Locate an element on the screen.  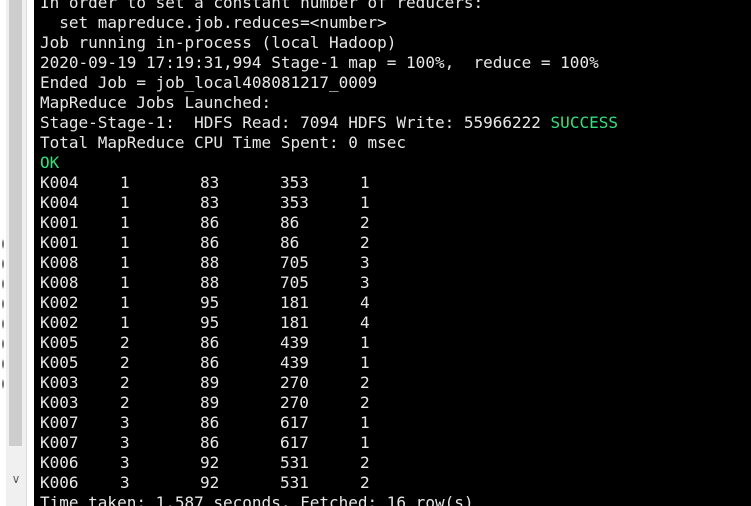
terminal-line: Total MapReduce CPU Time Spent: 0 msec is located at coordinates (223, 142).